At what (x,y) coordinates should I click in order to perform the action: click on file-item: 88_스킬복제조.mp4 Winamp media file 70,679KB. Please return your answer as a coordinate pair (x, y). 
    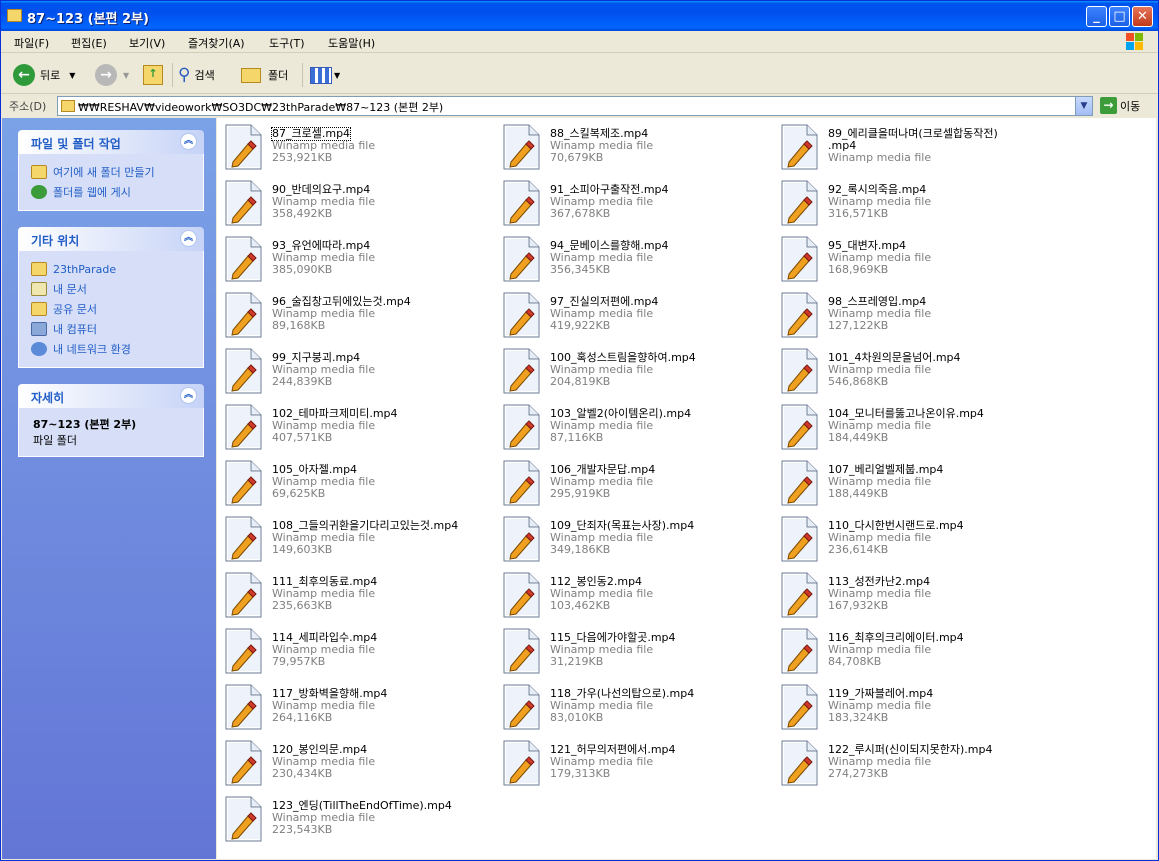
    Looking at the image, I should click on (630, 145).